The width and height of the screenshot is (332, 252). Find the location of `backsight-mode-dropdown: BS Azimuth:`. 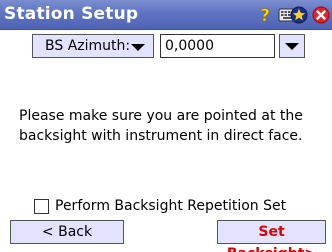

backsight-mode-dropdown: BS Azimuth: is located at coordinates (93, 46).